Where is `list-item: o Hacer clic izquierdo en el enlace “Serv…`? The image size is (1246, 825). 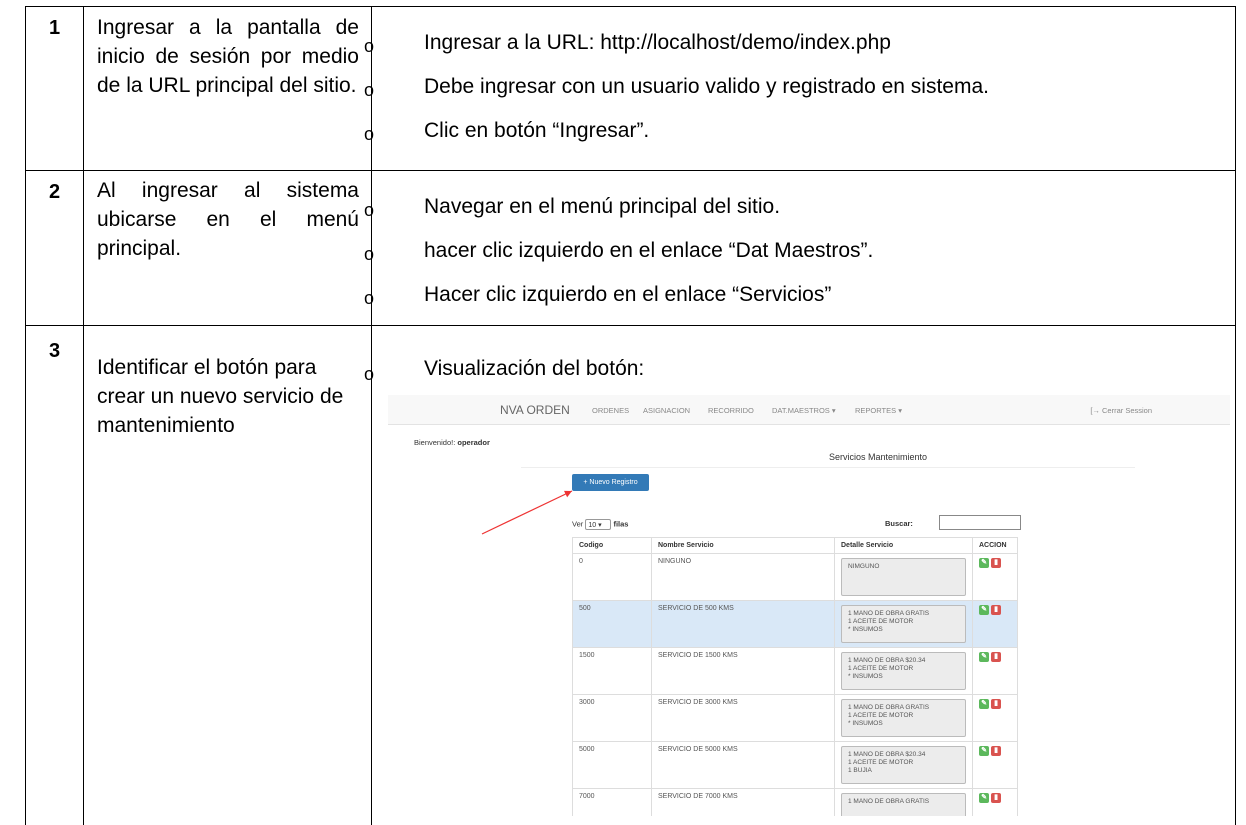
list-item: o Hacer clic izquierdo en el enlace “Serv… is located at coordinates (799, 294).